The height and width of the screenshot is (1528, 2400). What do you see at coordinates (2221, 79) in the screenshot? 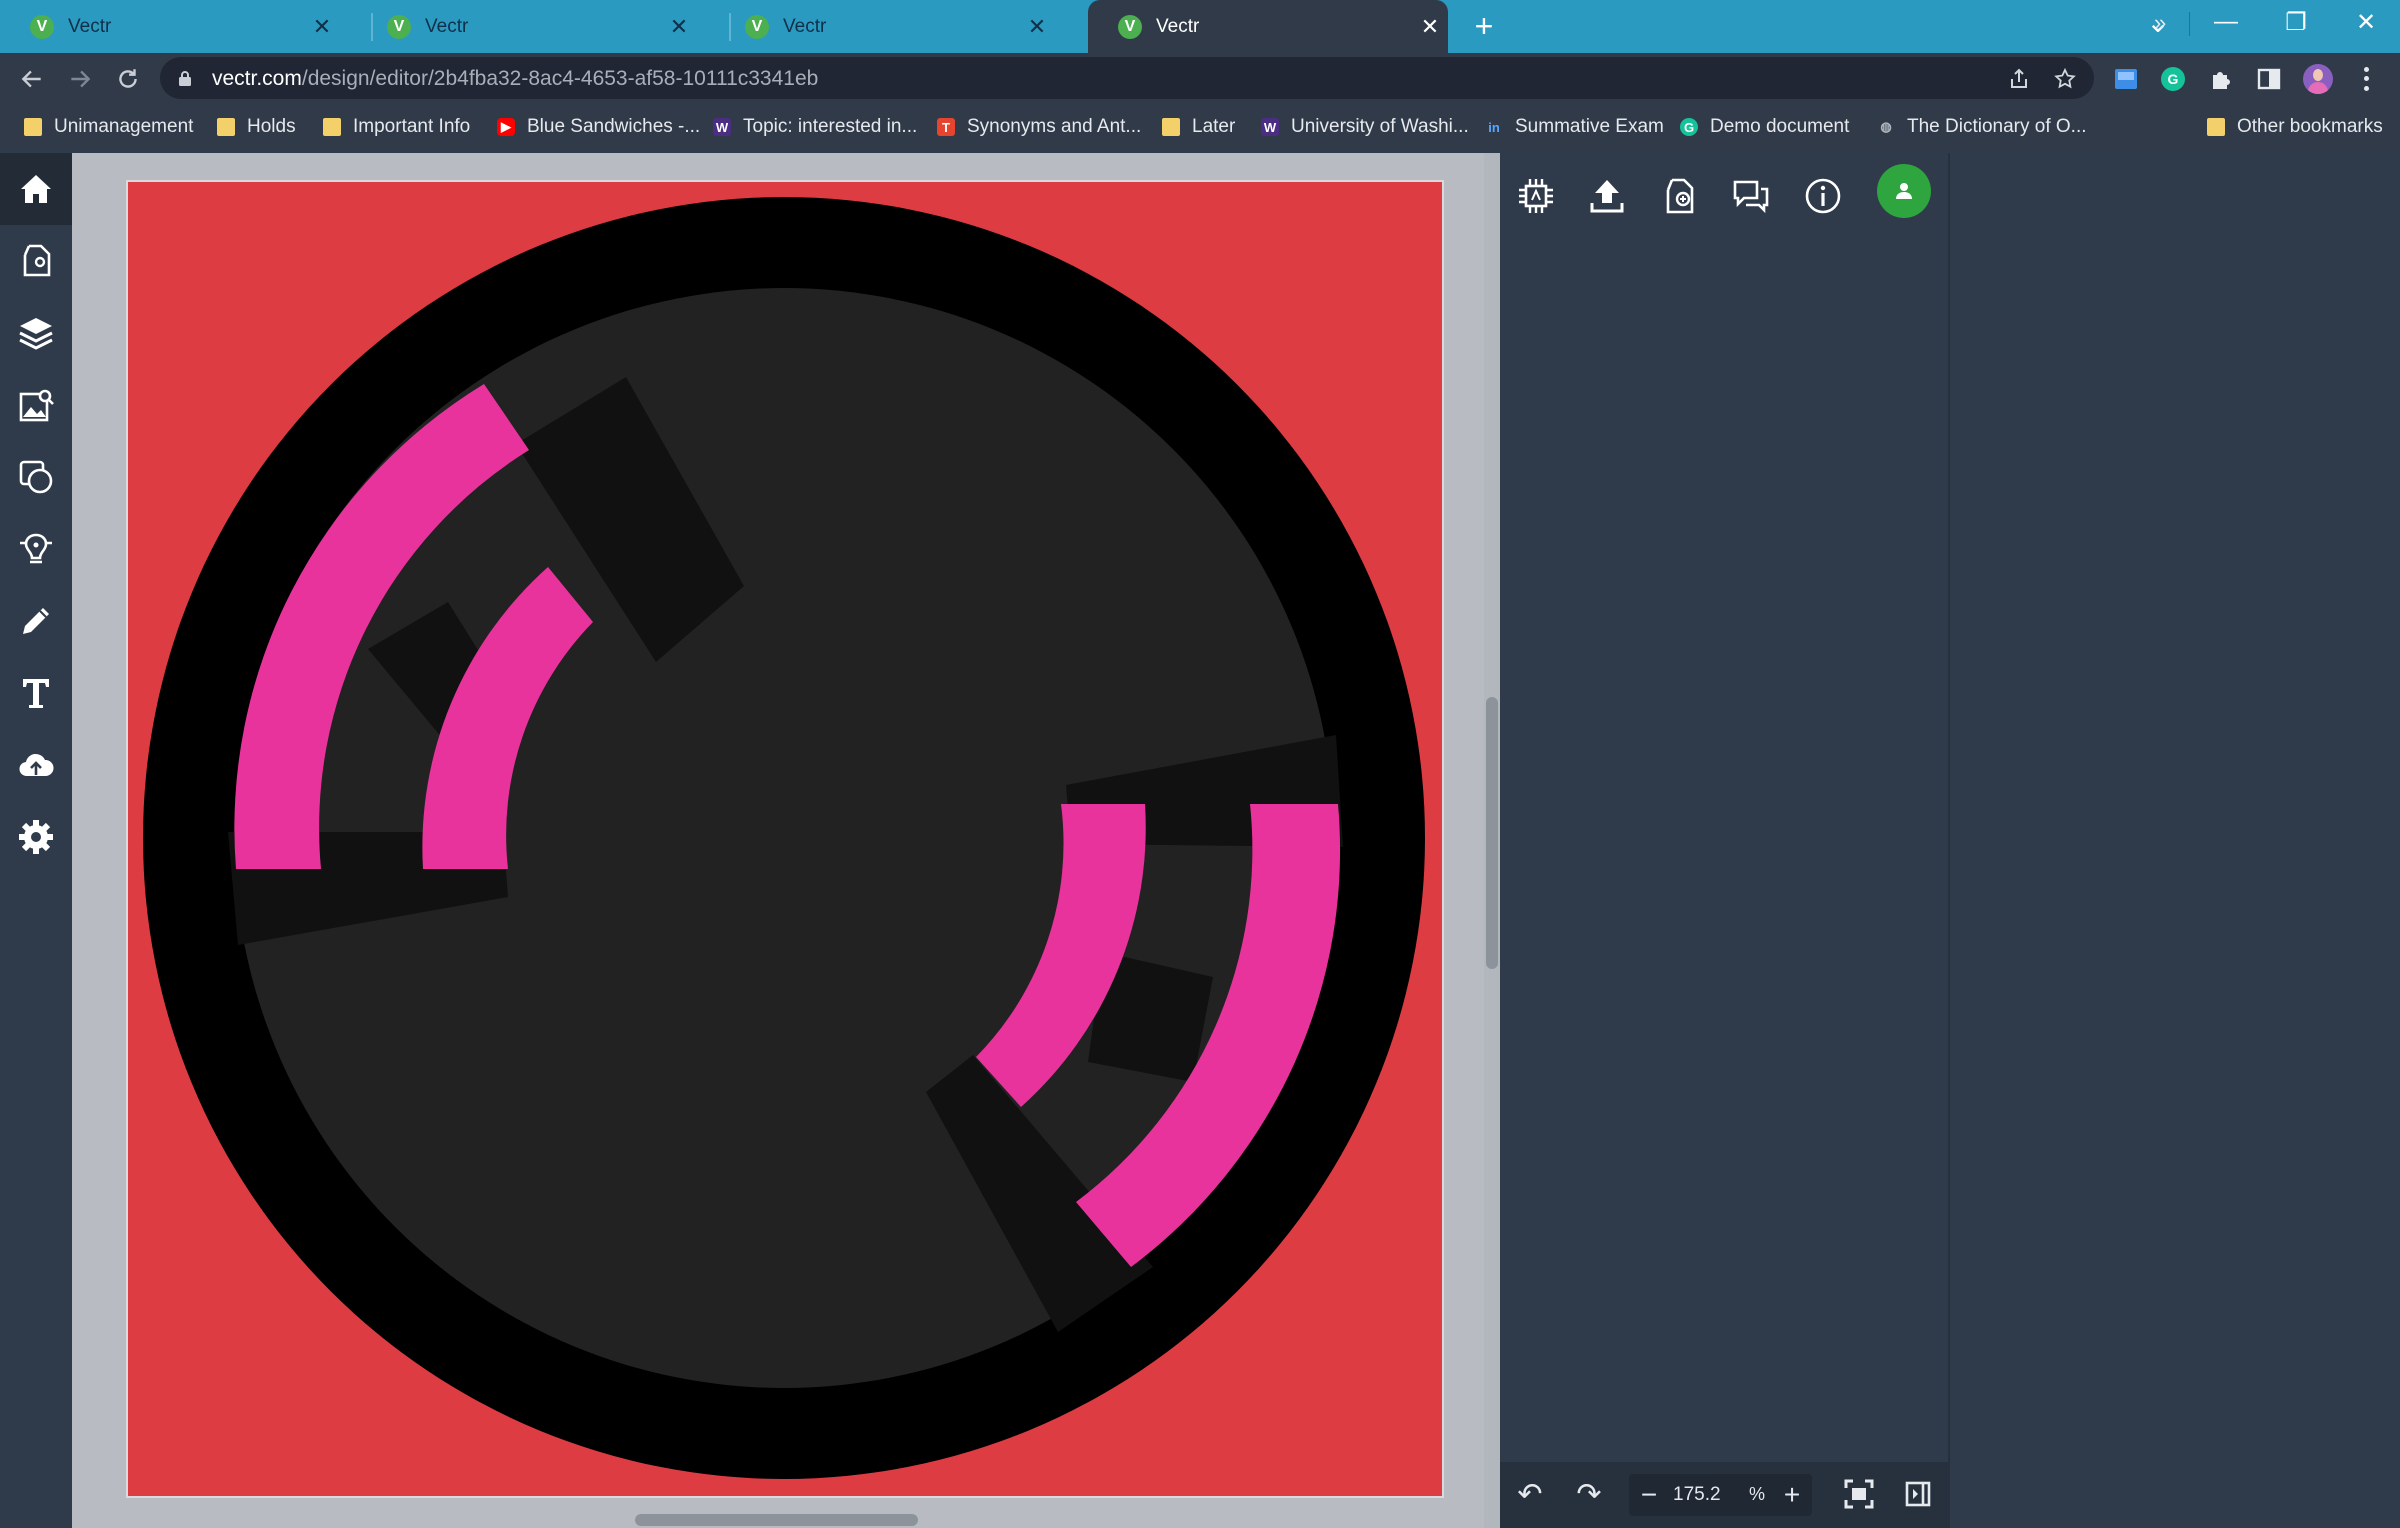
I see `puzzle-extensions-icon` at bounding box center [2221, 79].